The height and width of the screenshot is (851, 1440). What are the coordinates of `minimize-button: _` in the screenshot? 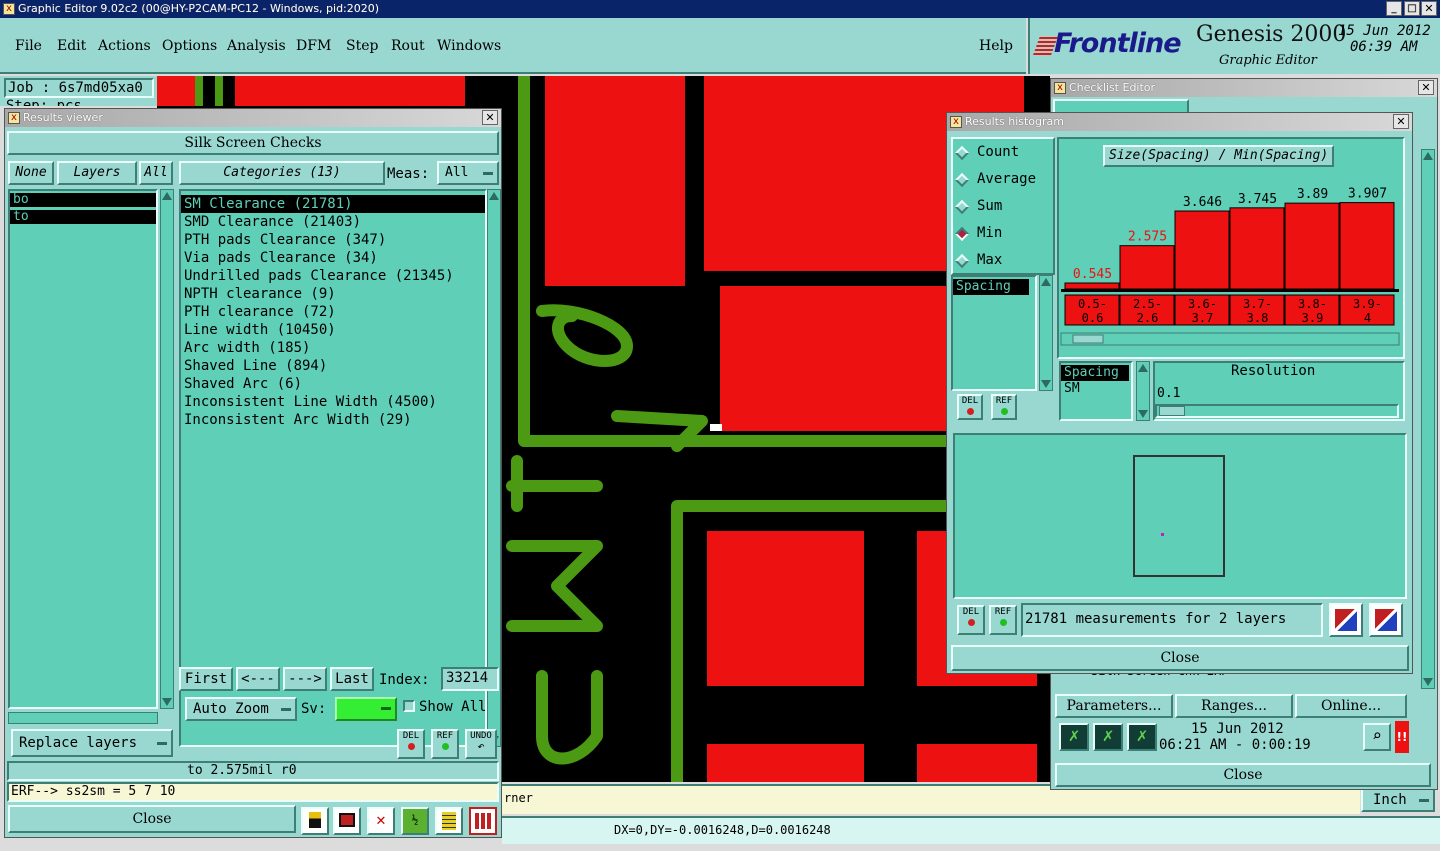 It's located at (1394, 8).